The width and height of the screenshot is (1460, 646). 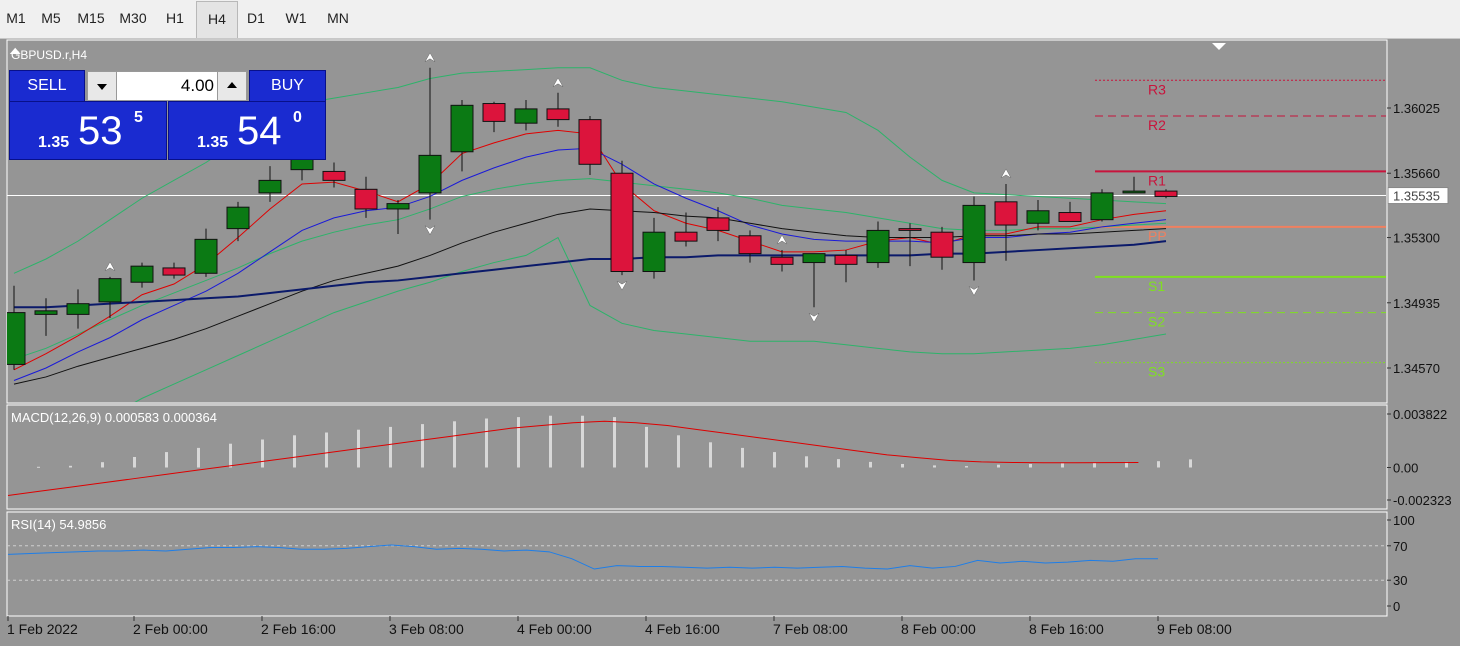 What do you see at coordinates (91, 18) in the screenshot?
I see `timeframe-m15: M15` at bounding box center [91, 18].